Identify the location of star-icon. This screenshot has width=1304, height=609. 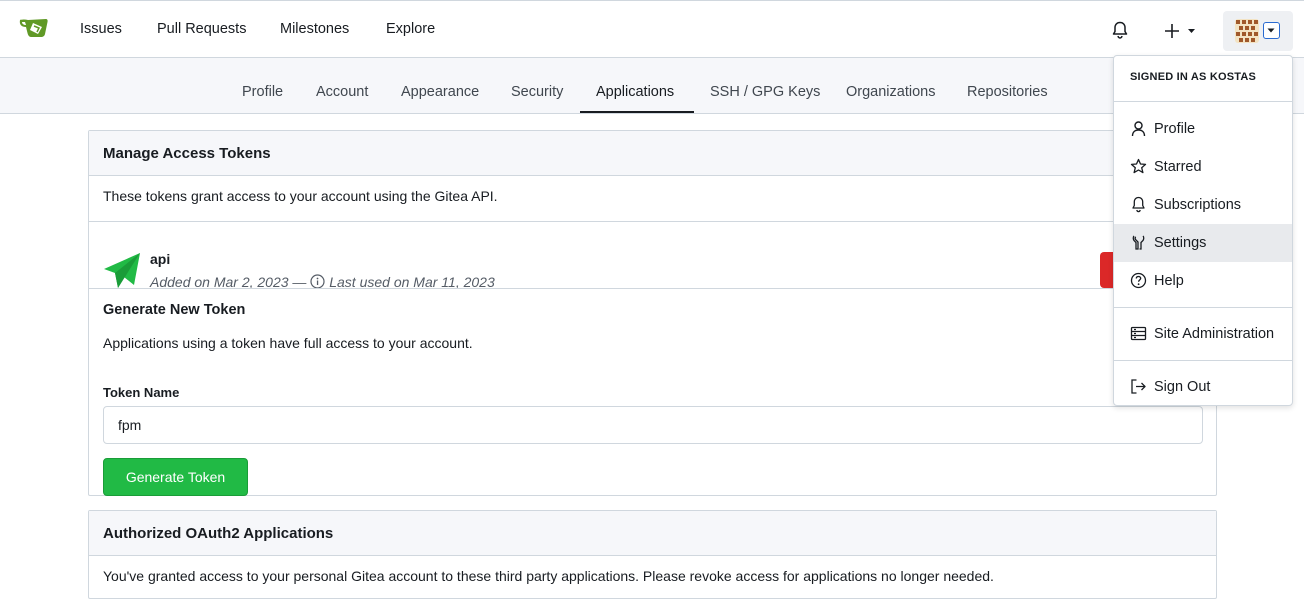
(1138, 166).